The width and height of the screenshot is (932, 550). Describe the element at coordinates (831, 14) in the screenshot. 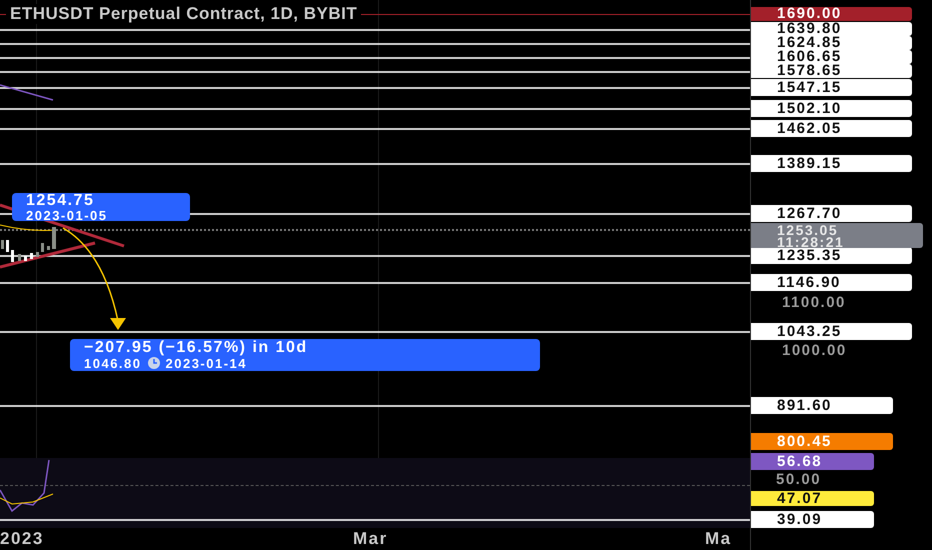

I see `price-tag: 1690.00` at that location.